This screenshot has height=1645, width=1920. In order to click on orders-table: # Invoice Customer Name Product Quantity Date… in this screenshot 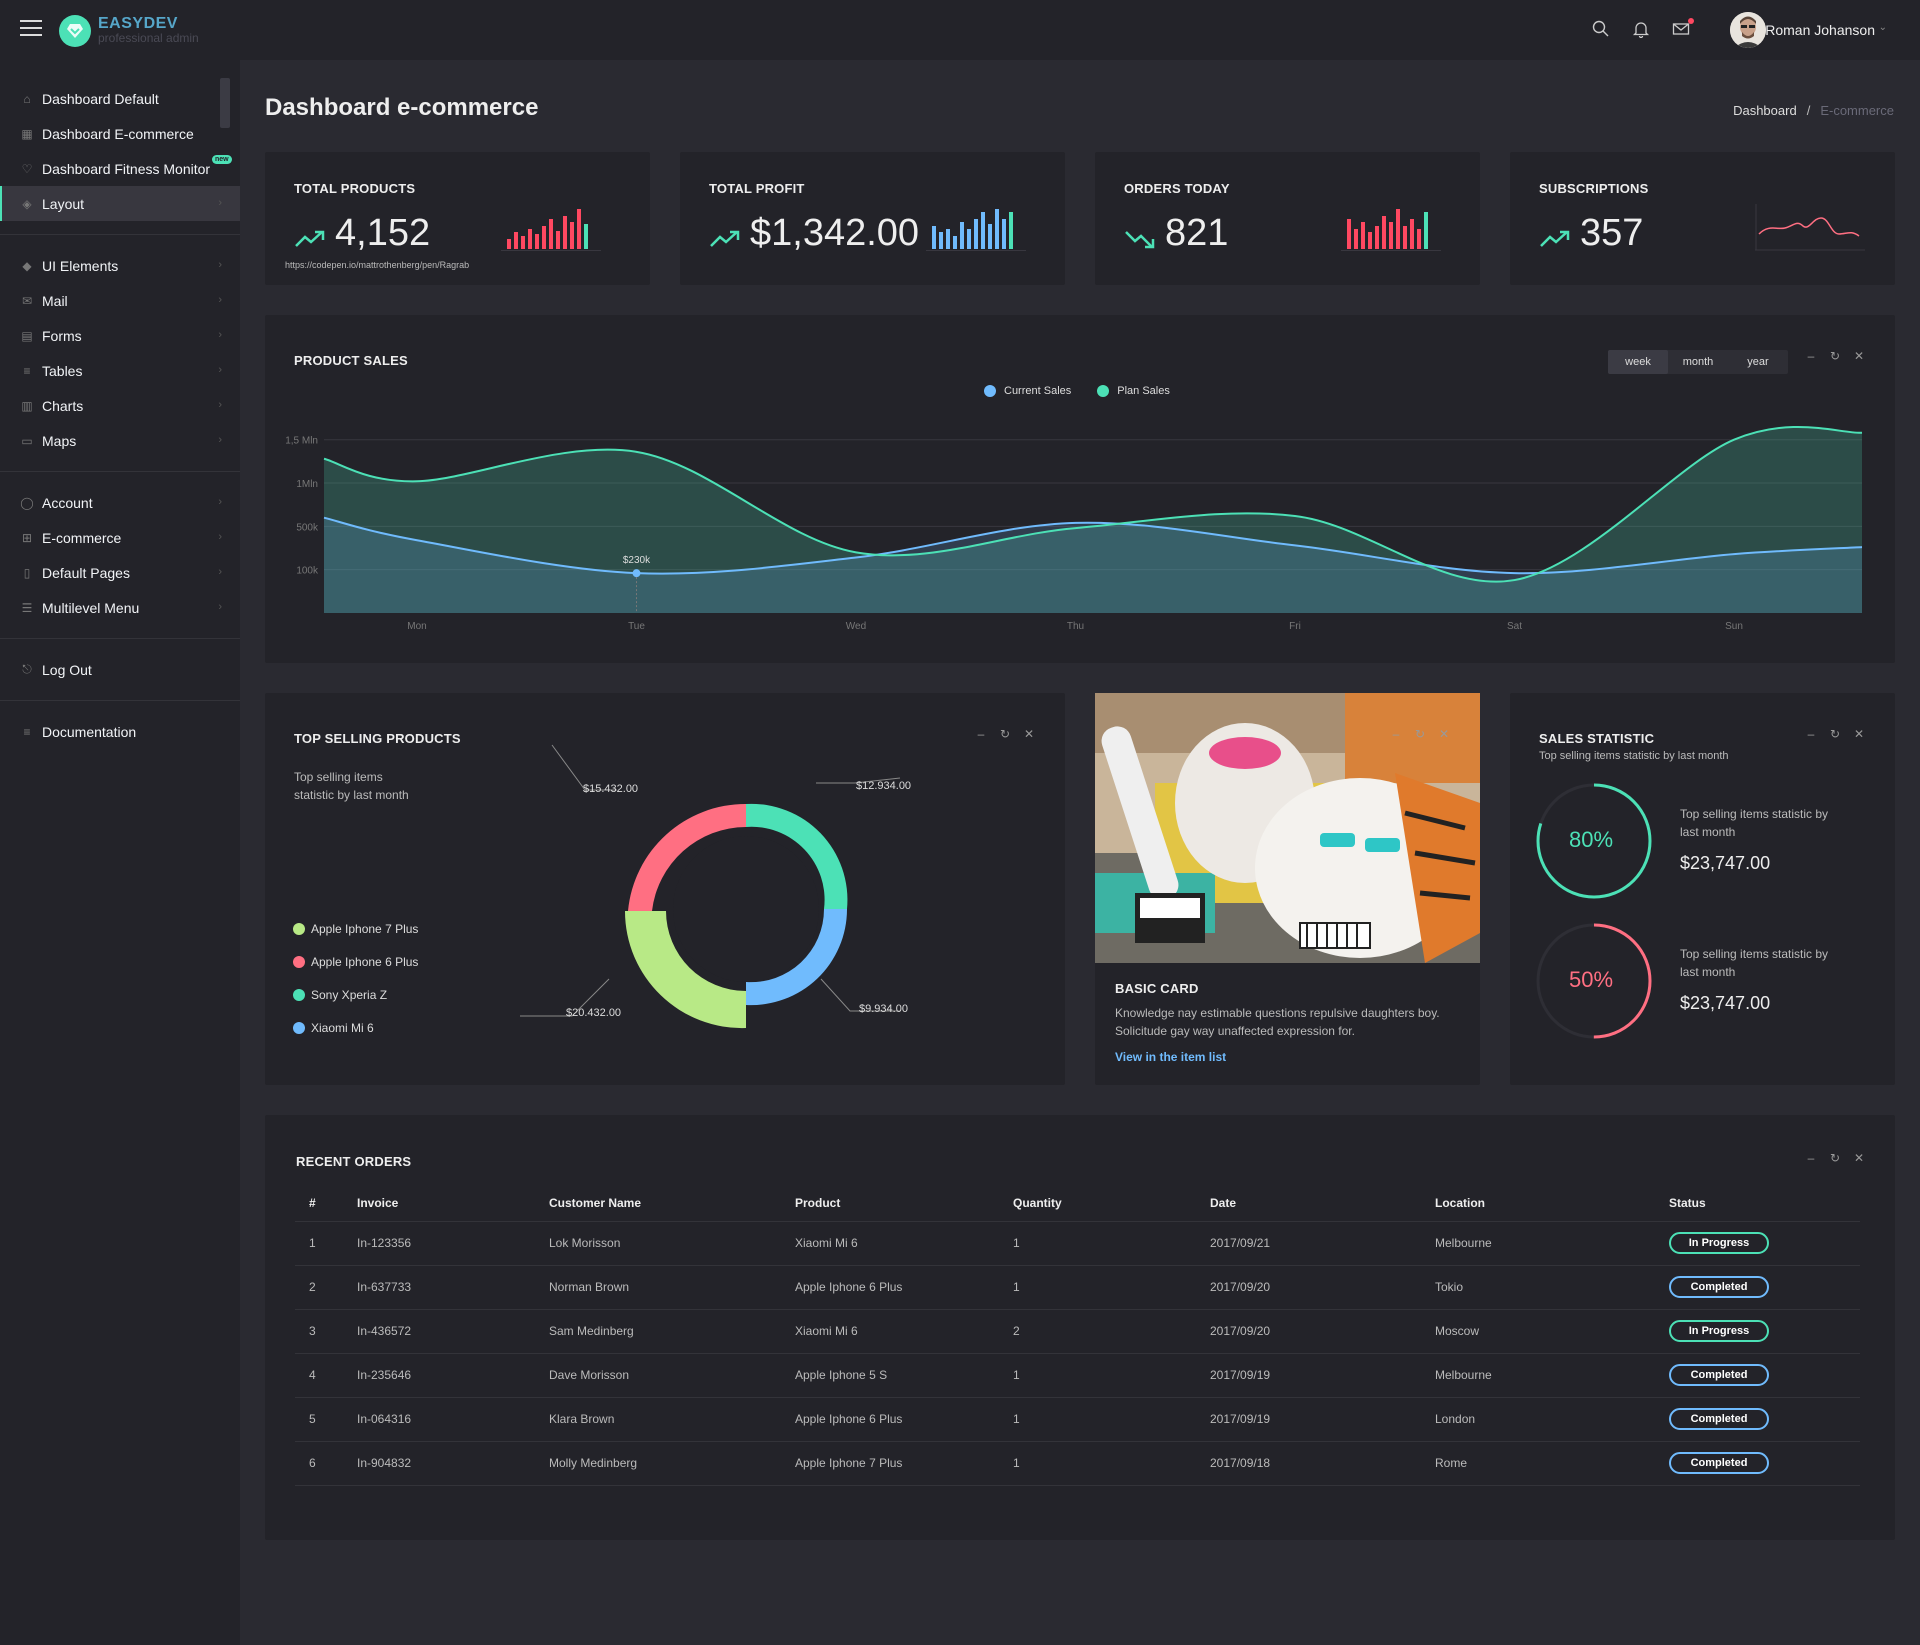, I will do `click(1077, 1335)`.